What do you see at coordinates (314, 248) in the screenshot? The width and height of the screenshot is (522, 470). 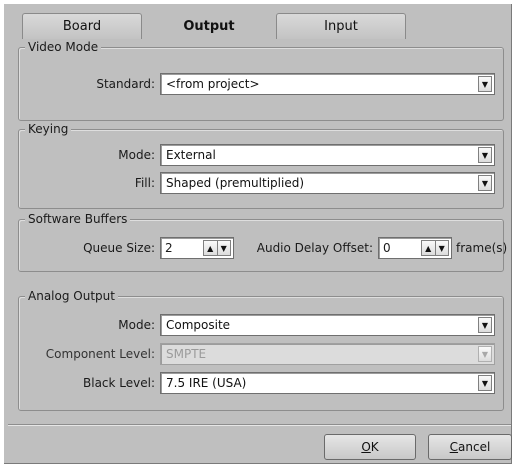 I see `audio-delay-offset-label: Audio Delay Offset:` at bounding box center [314, 248].